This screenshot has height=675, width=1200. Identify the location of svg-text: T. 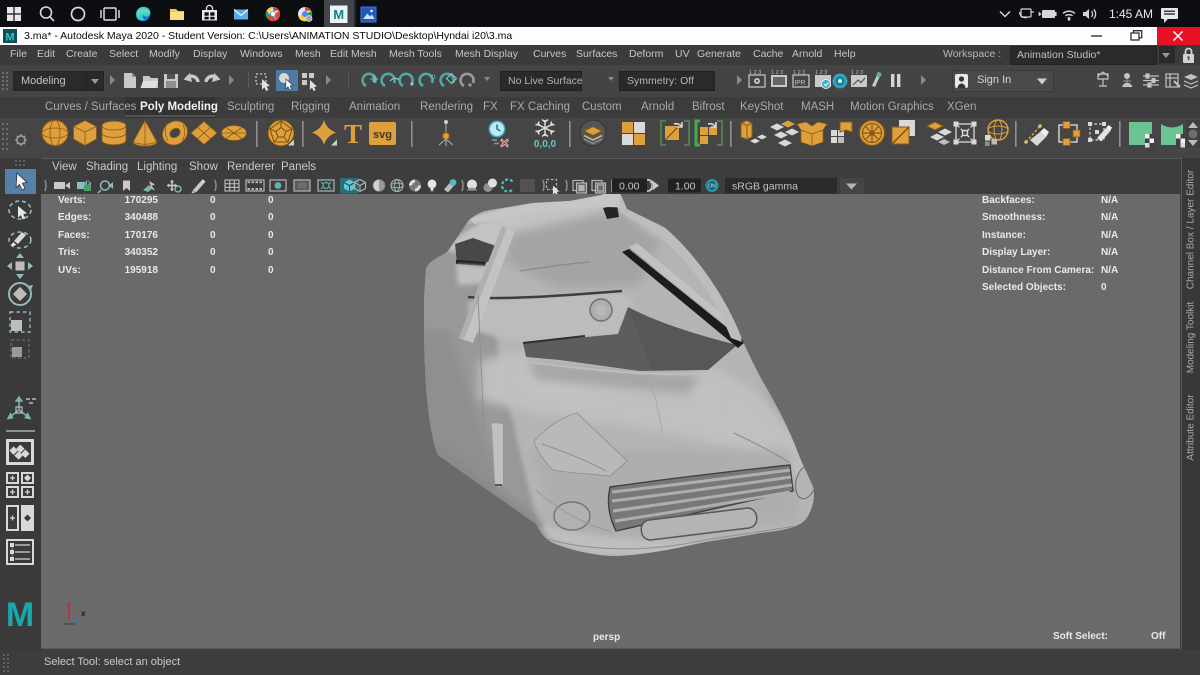
(353, 134).